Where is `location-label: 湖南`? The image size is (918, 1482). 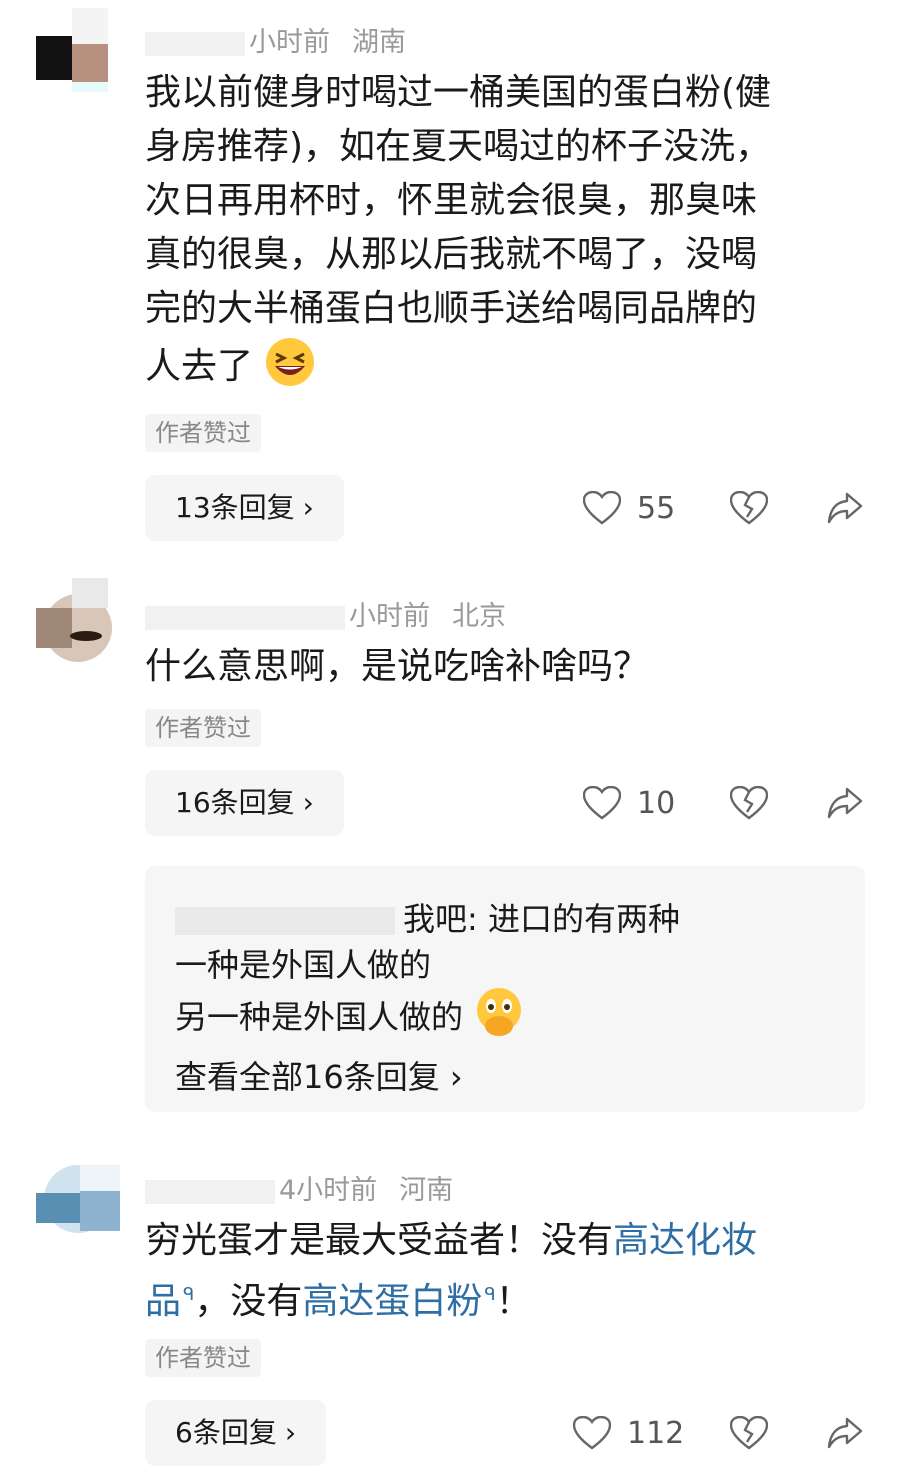 location-label: 湖南 is located at coordinates (379, 42).